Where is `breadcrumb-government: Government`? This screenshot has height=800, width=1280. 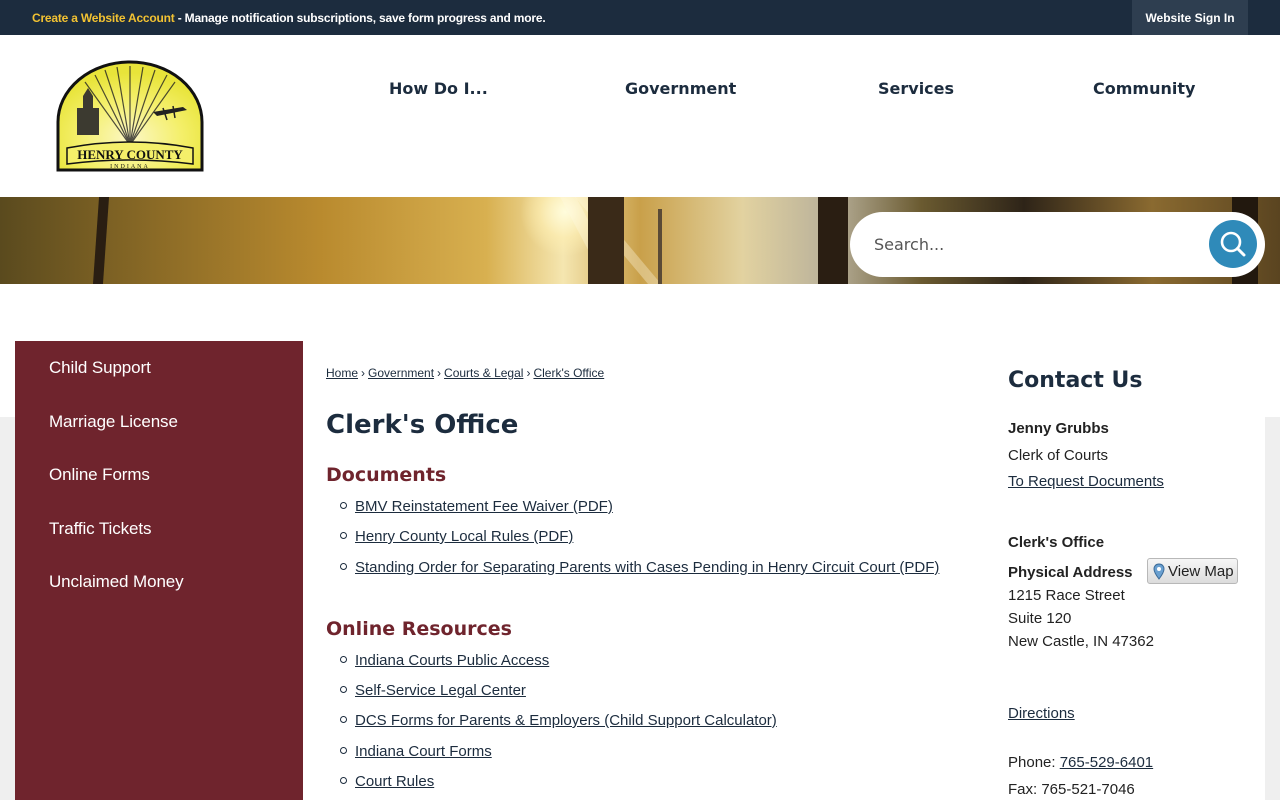
breadcrumb-government: Government is located at coordinates (401, 373).